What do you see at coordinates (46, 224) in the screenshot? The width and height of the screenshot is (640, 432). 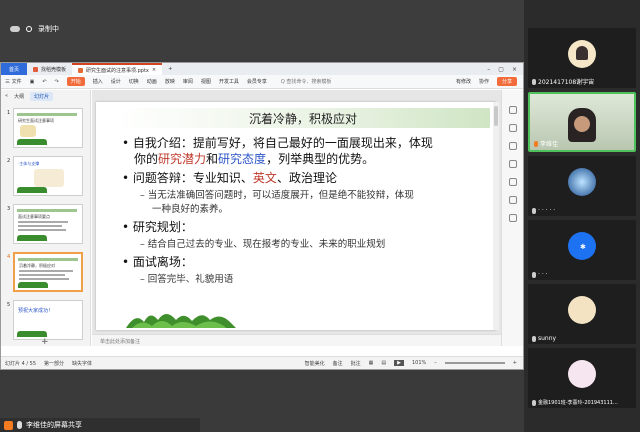 I see `slide-thumb-3: 3 面试注意事项要点` at bounding box center [46, 224].